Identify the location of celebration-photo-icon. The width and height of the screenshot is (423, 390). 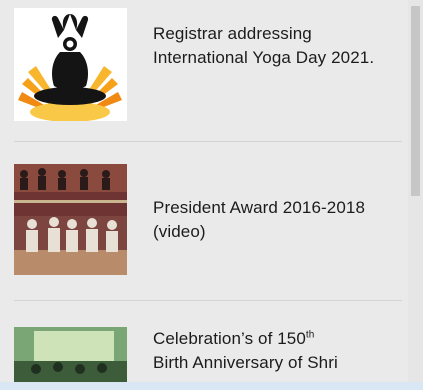
(70, 358).